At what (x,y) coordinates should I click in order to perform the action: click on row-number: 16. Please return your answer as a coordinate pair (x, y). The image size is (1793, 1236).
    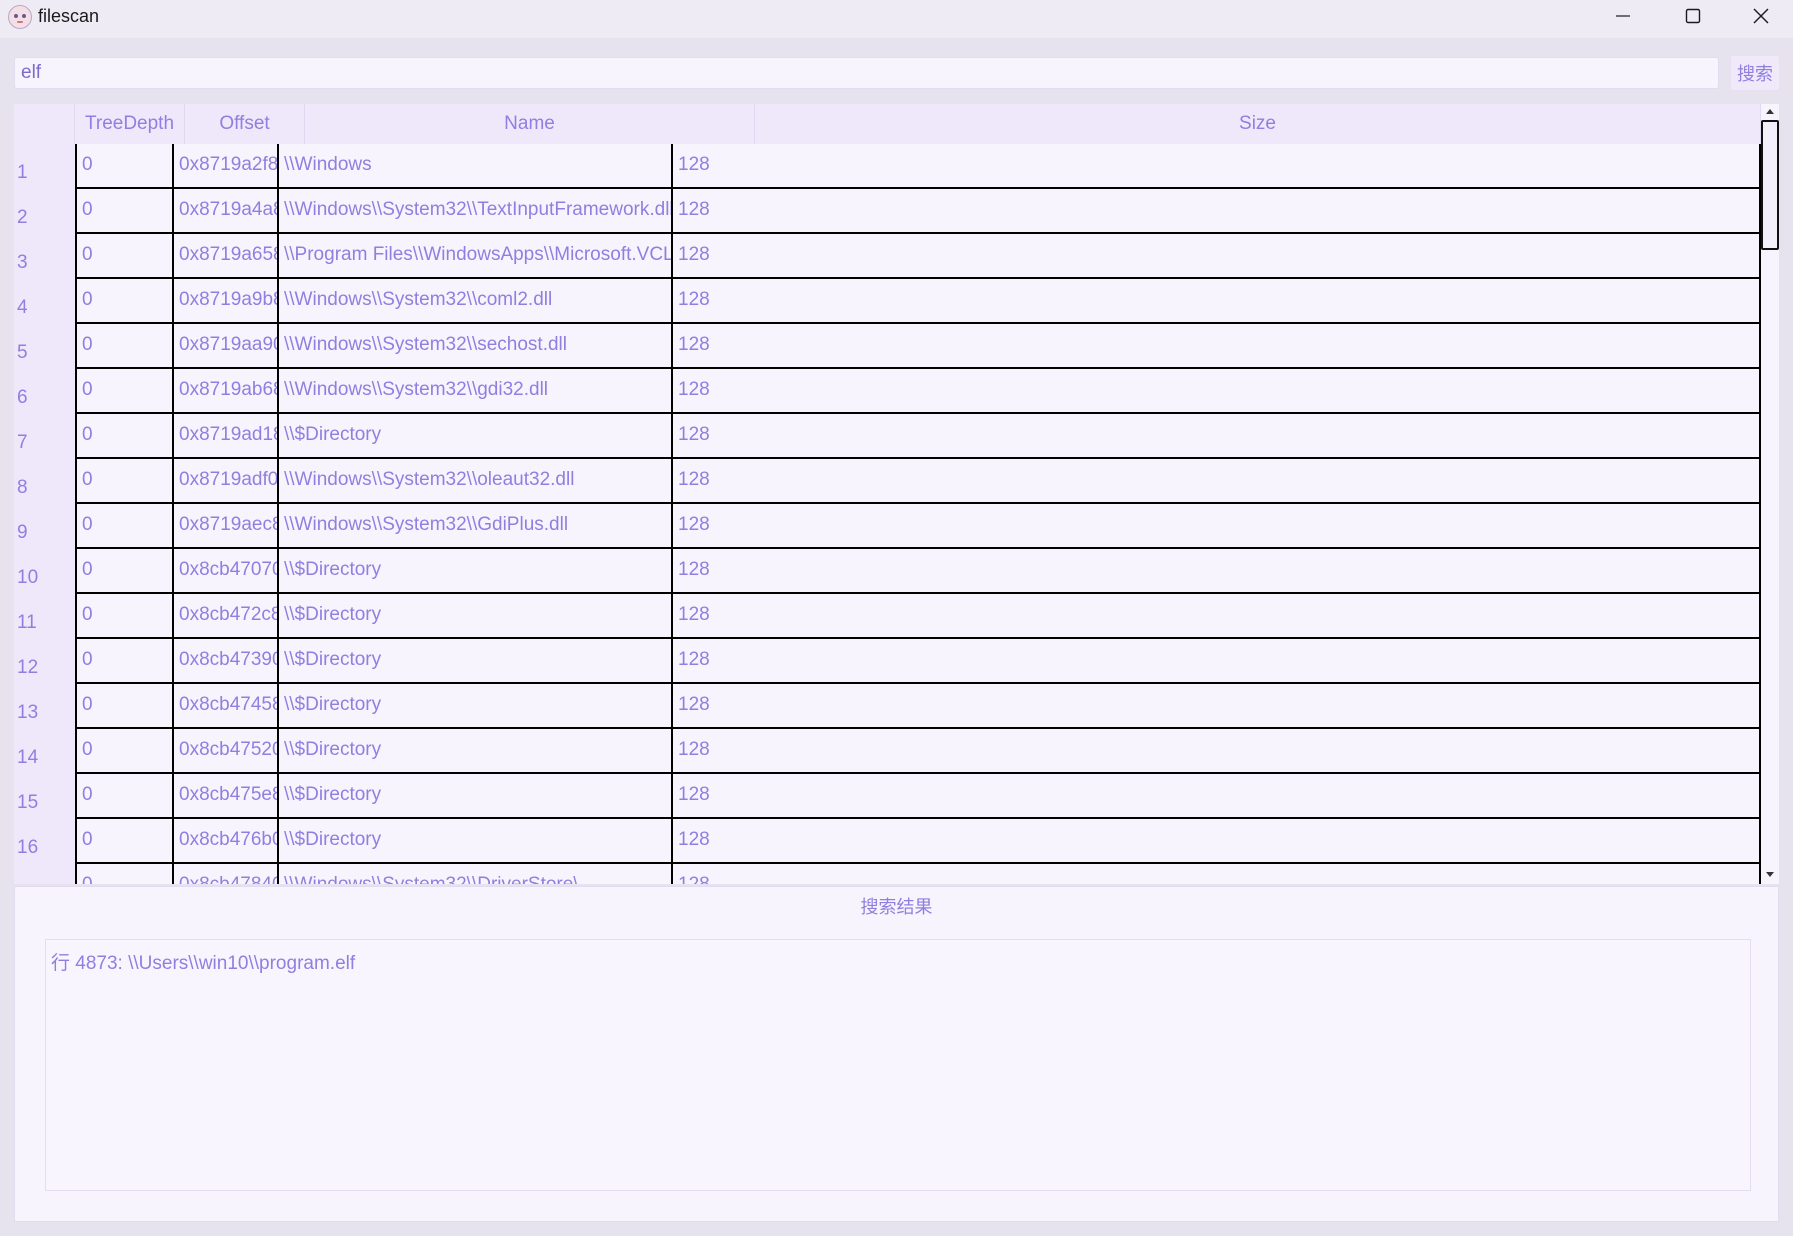
    Looking at the image, I should click on (44, 841).